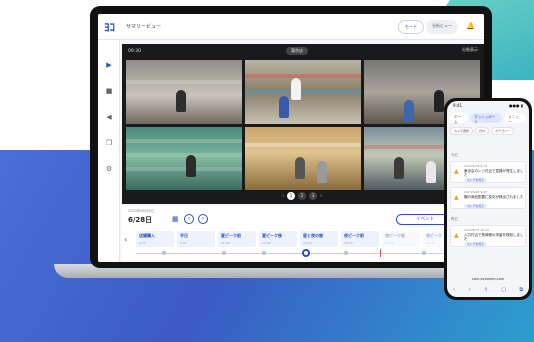 Image resolution: width=534 pixels, height=342 pixels. I want to click on section-today: 今日, so click(454, 155).